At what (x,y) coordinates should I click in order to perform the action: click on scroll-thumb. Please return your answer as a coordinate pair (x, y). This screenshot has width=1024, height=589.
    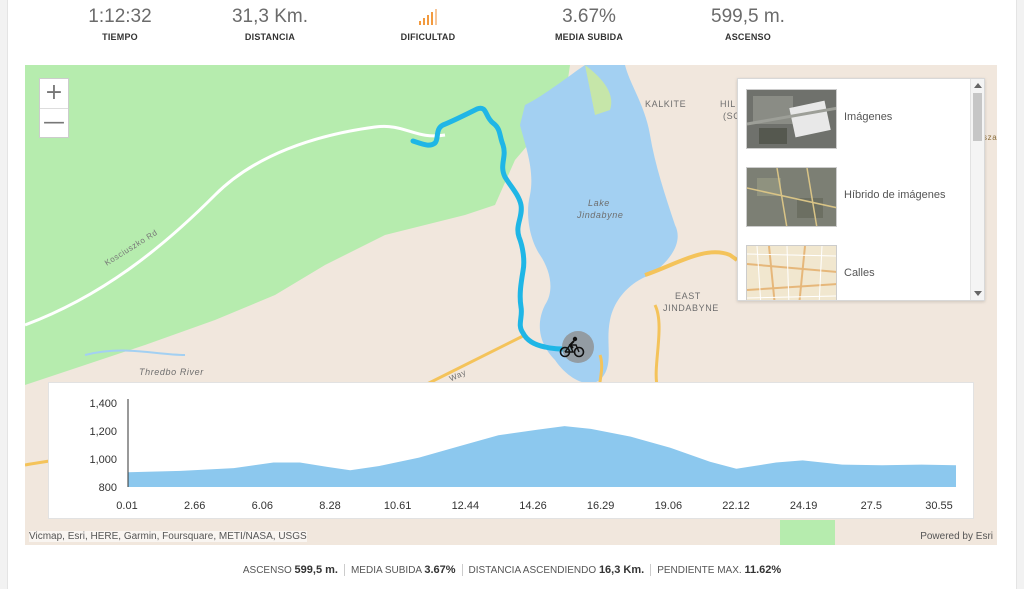
    Looking at the image, I should click on (977, 117).